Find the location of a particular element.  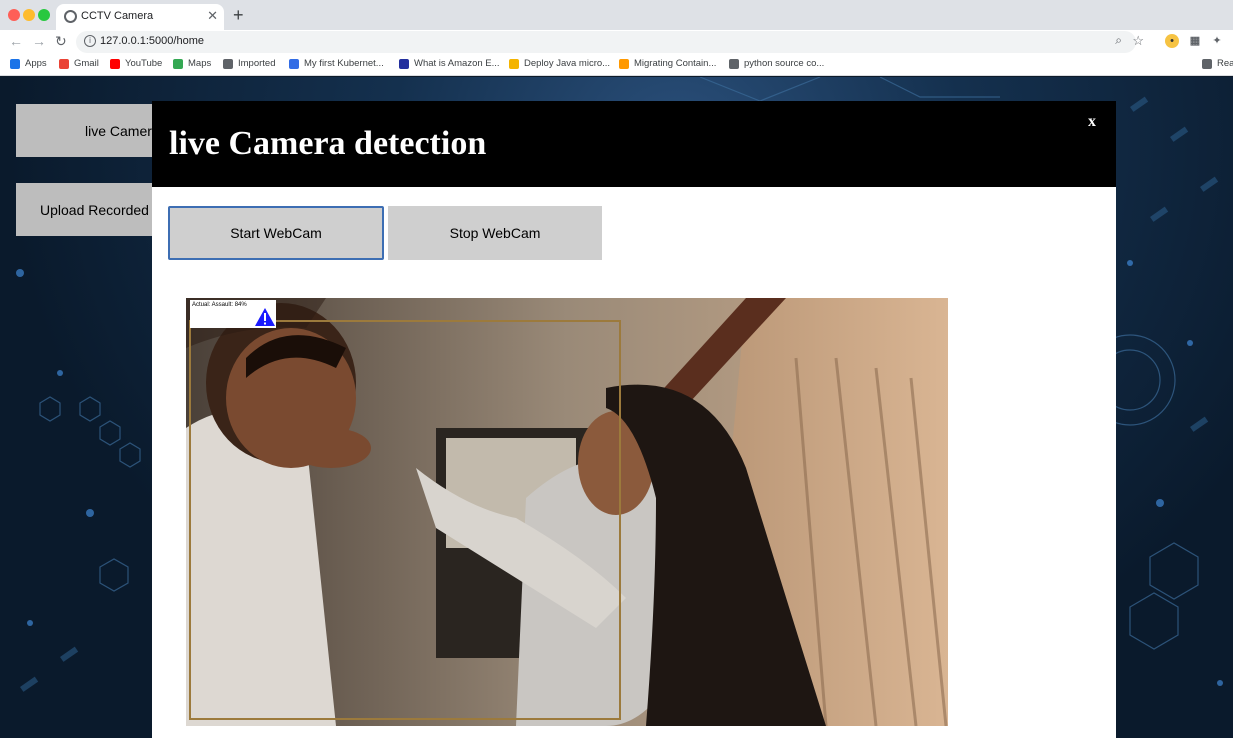

bookmark-item: YouTube is located at coordinates (136, 63).